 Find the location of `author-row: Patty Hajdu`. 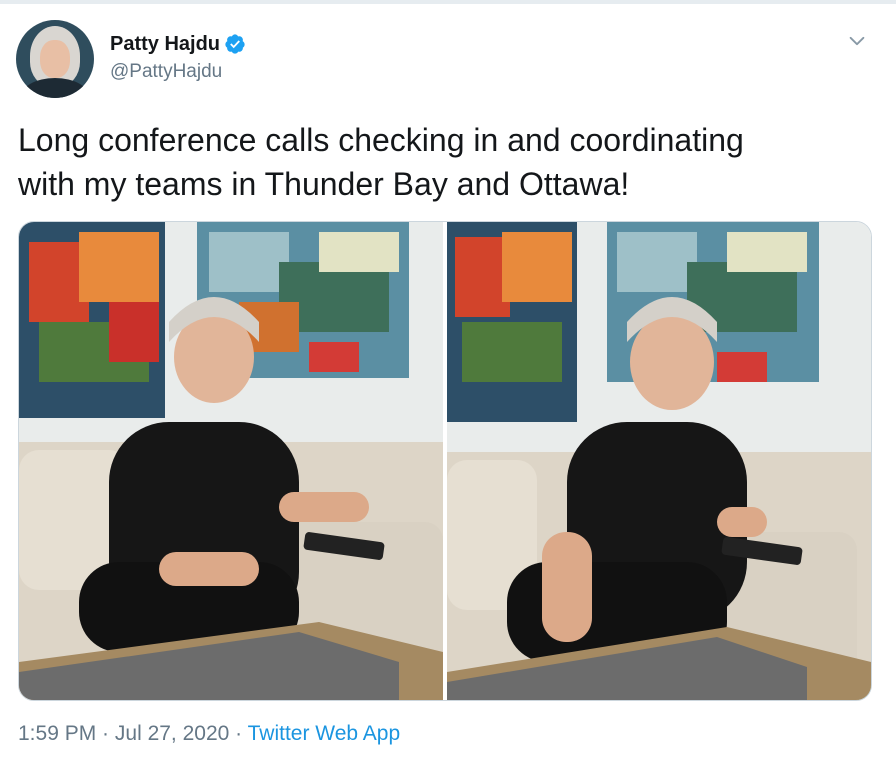

author-row: Patty Hajdu is located at coordinates (178, 44).